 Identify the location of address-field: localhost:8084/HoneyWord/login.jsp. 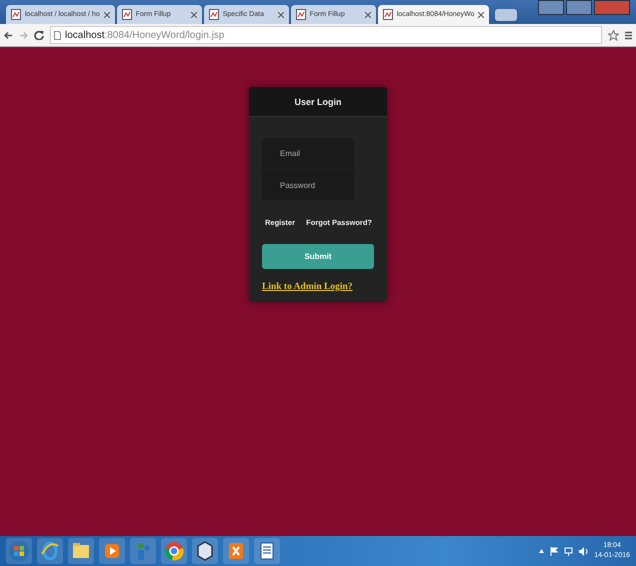
(326, 35).